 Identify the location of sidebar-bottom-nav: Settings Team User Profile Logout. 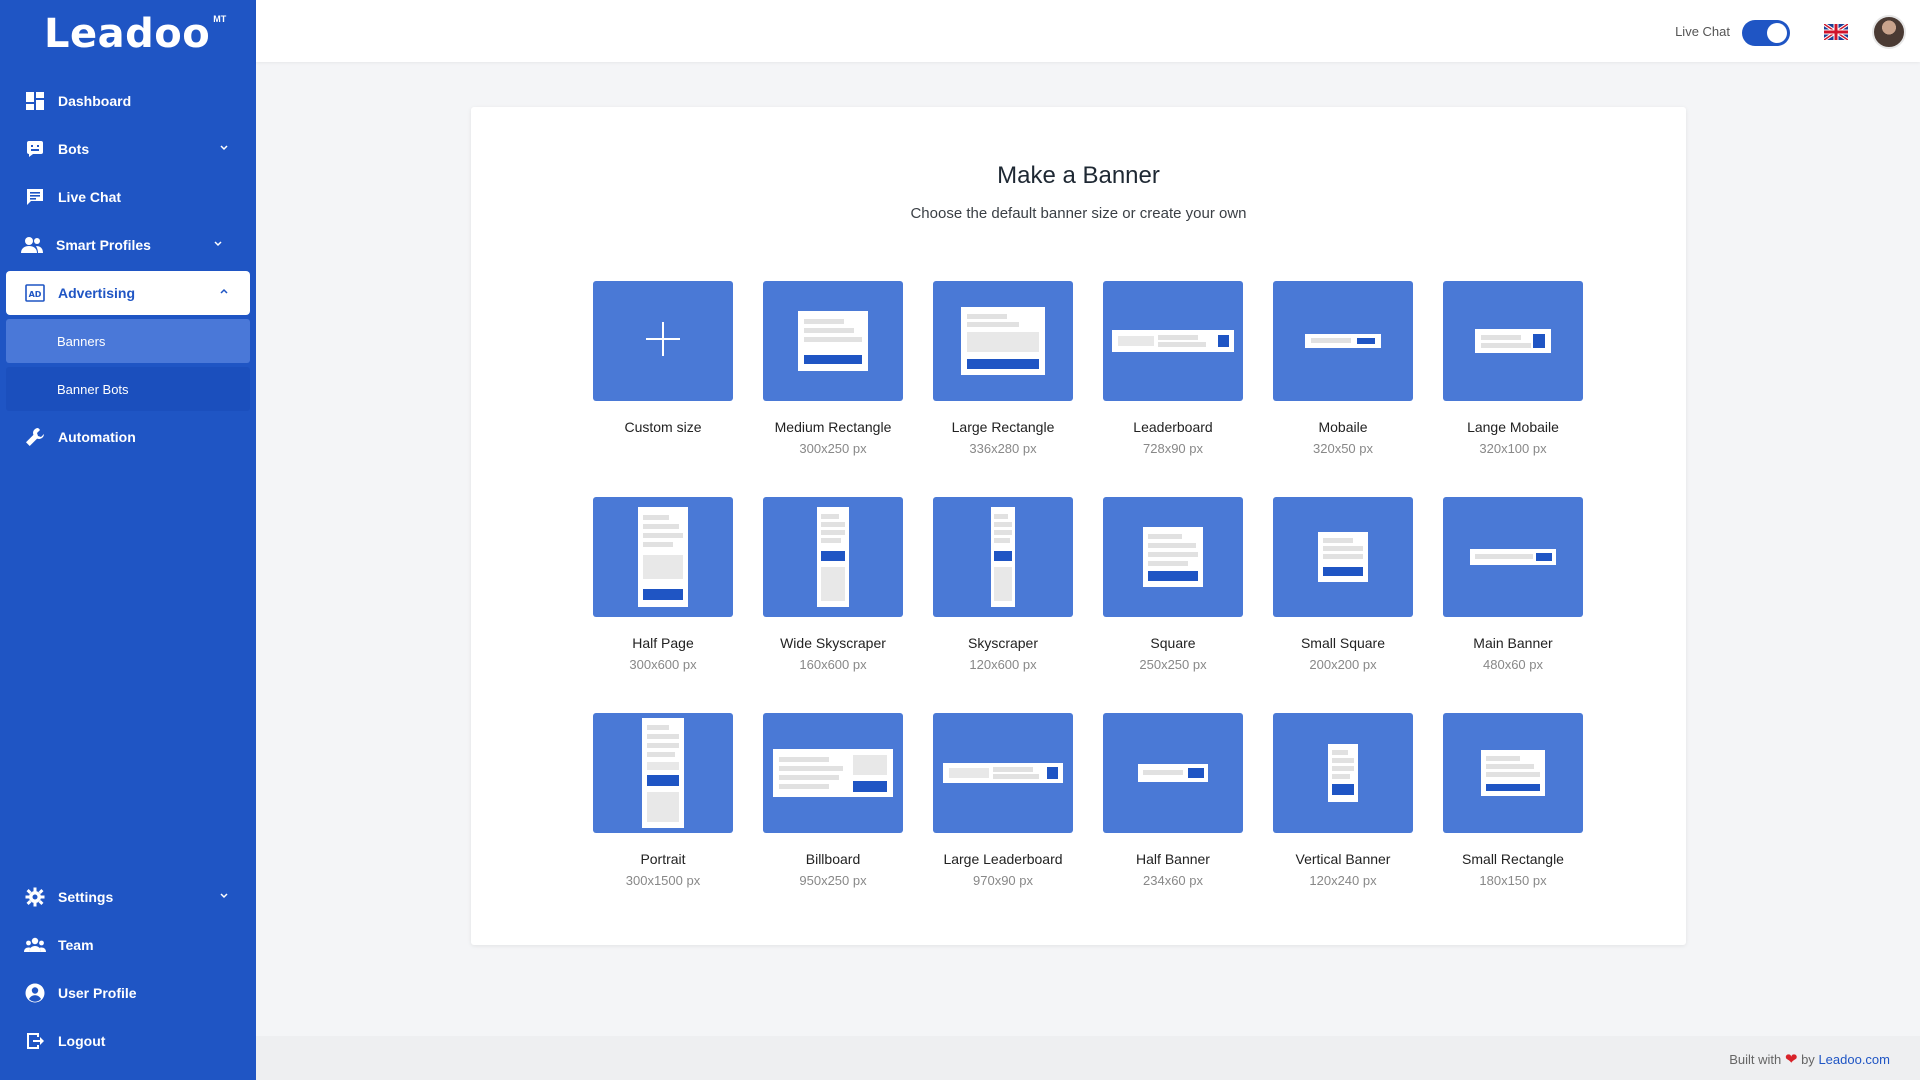
(128, 971).